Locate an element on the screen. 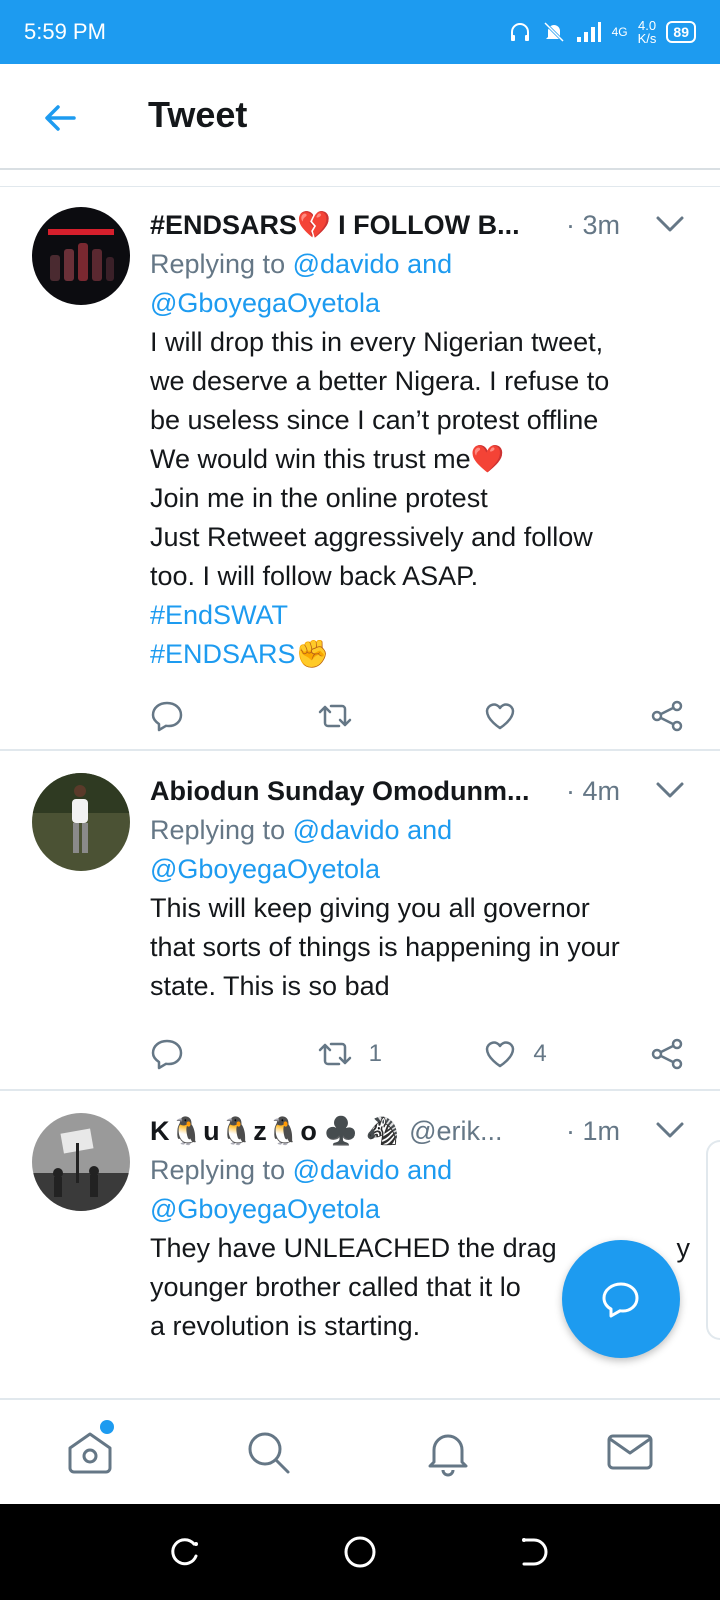 Image resolution: width=720 pixels, height=1600 pixels. back-system-icon is located at coordinates (535, 1552).